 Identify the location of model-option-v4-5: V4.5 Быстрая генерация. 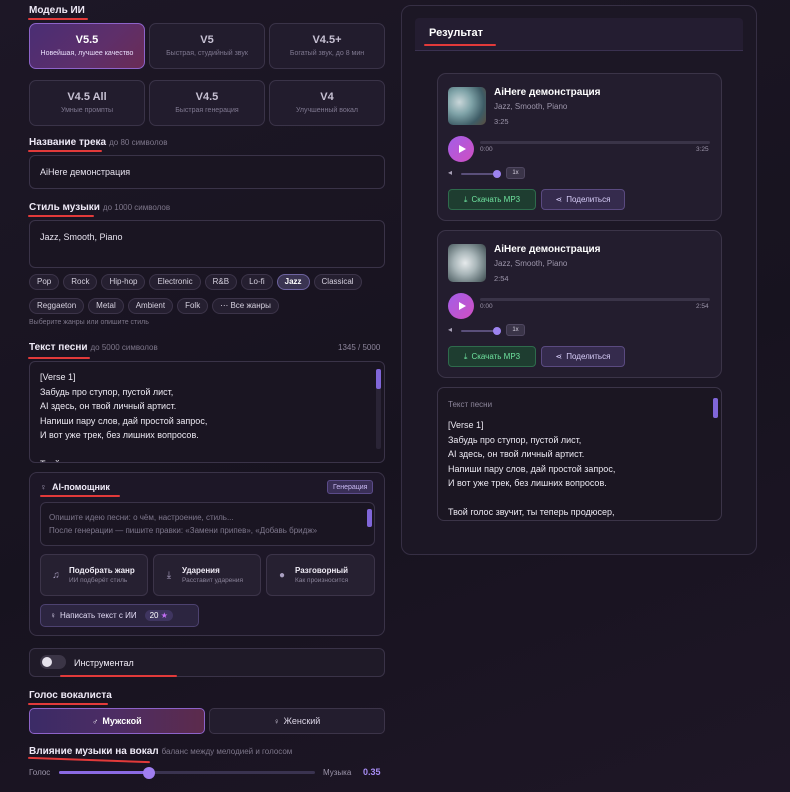
(207, 103).